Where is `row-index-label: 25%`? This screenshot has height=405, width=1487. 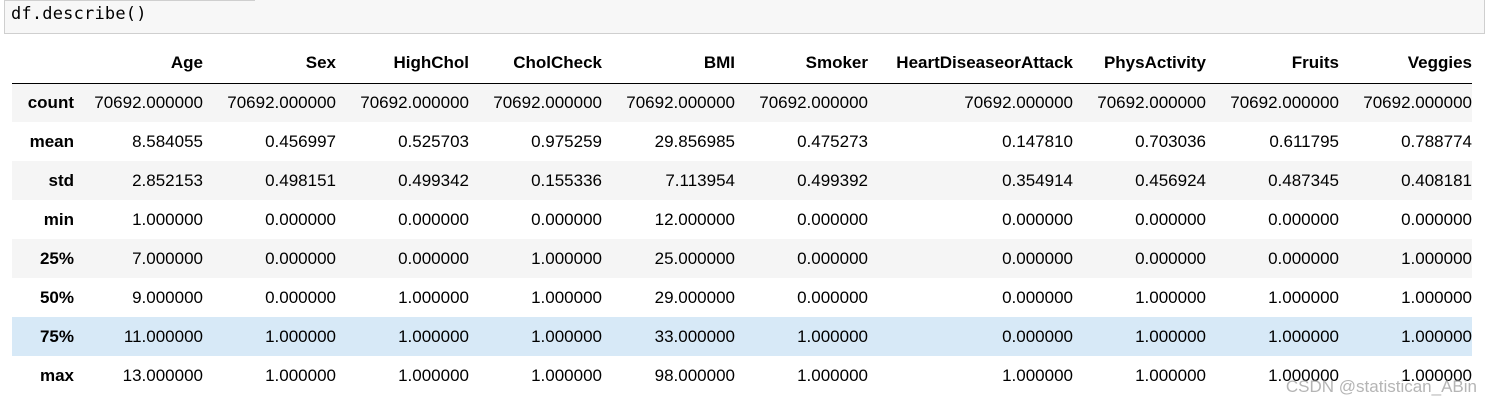 row-index-label: 25% is located at coordinates (56, 258).